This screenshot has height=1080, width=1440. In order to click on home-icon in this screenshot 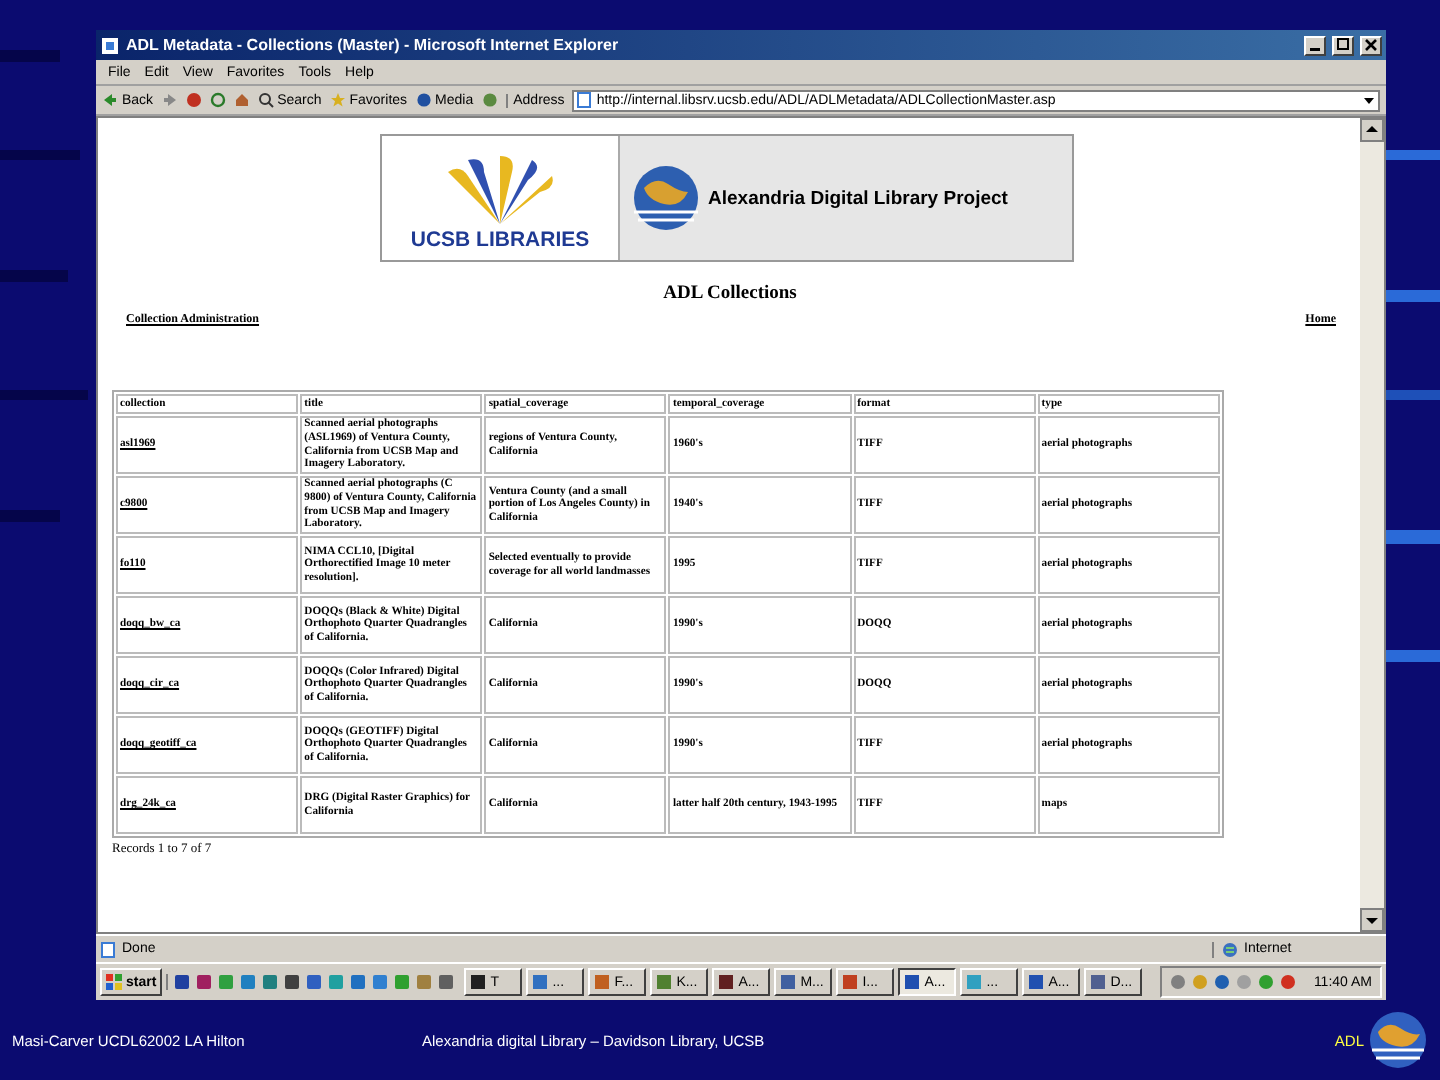, I will do `click(241, 100)`.